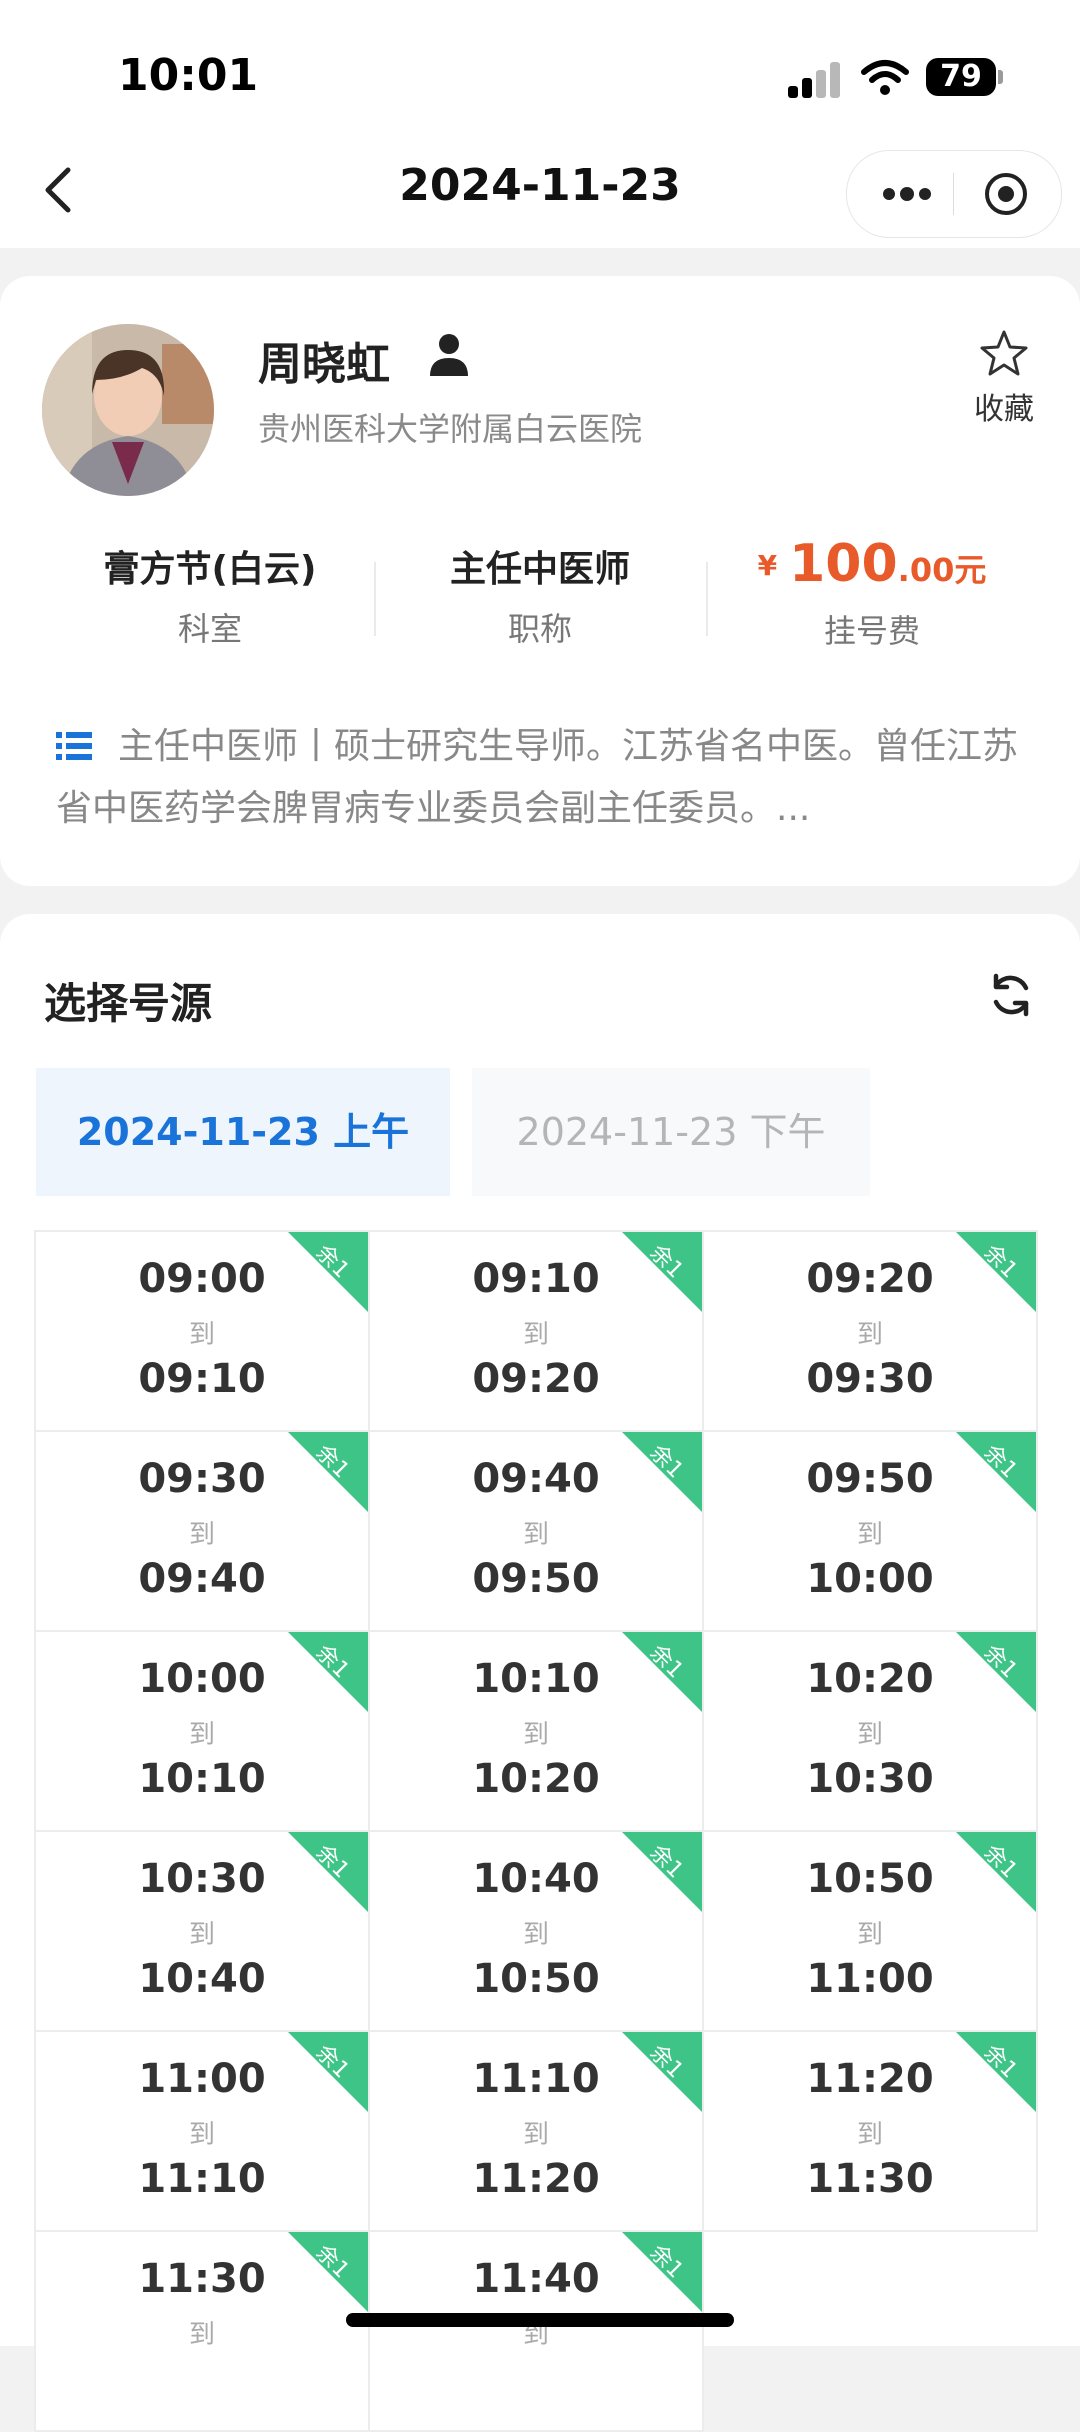 This screenshot has width=1080, height=2432. I want to click on fee-stat: ¥100.00元 挂号费, so click(872, 593).